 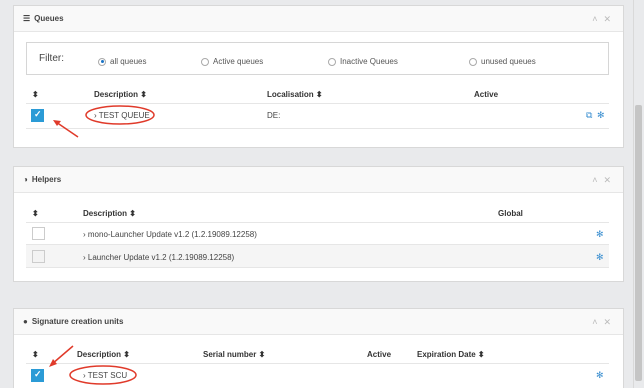 What do you see at coordinates (102, 245) in the screenshot?
I see `annotation-overlay` at bounding box center [102, 245].